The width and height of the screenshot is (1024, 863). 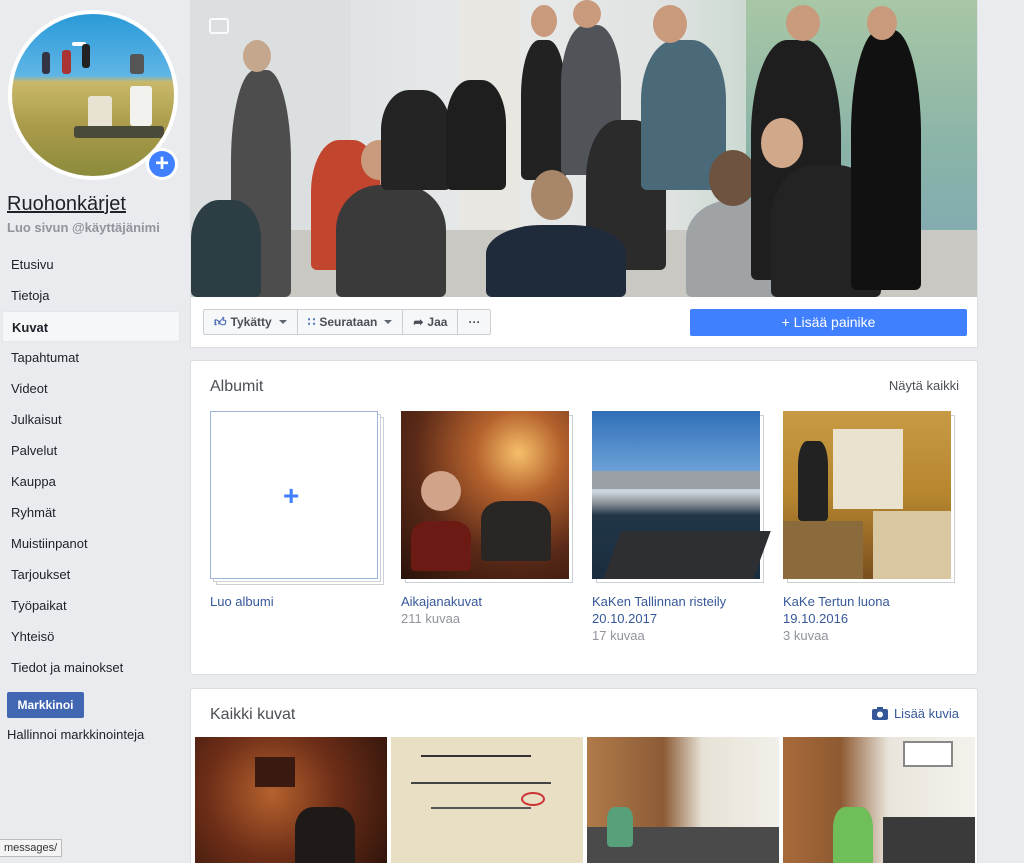 What do you see at coordinates (488, 610) in the screenshot?
I see `album-name: Aikajanakuvat 211 kuvaa` at bounding box center [488, 610].